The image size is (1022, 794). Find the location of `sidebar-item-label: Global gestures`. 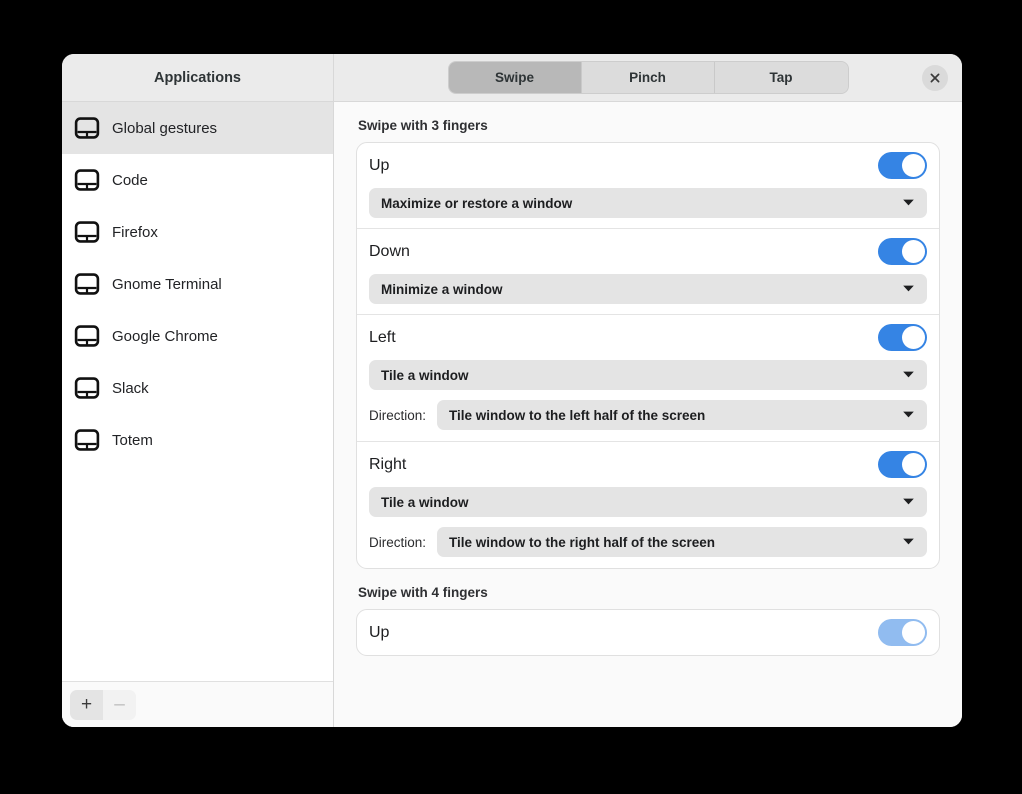

sidebar-item-label: Global gestures is located at coordinates (165, 128).